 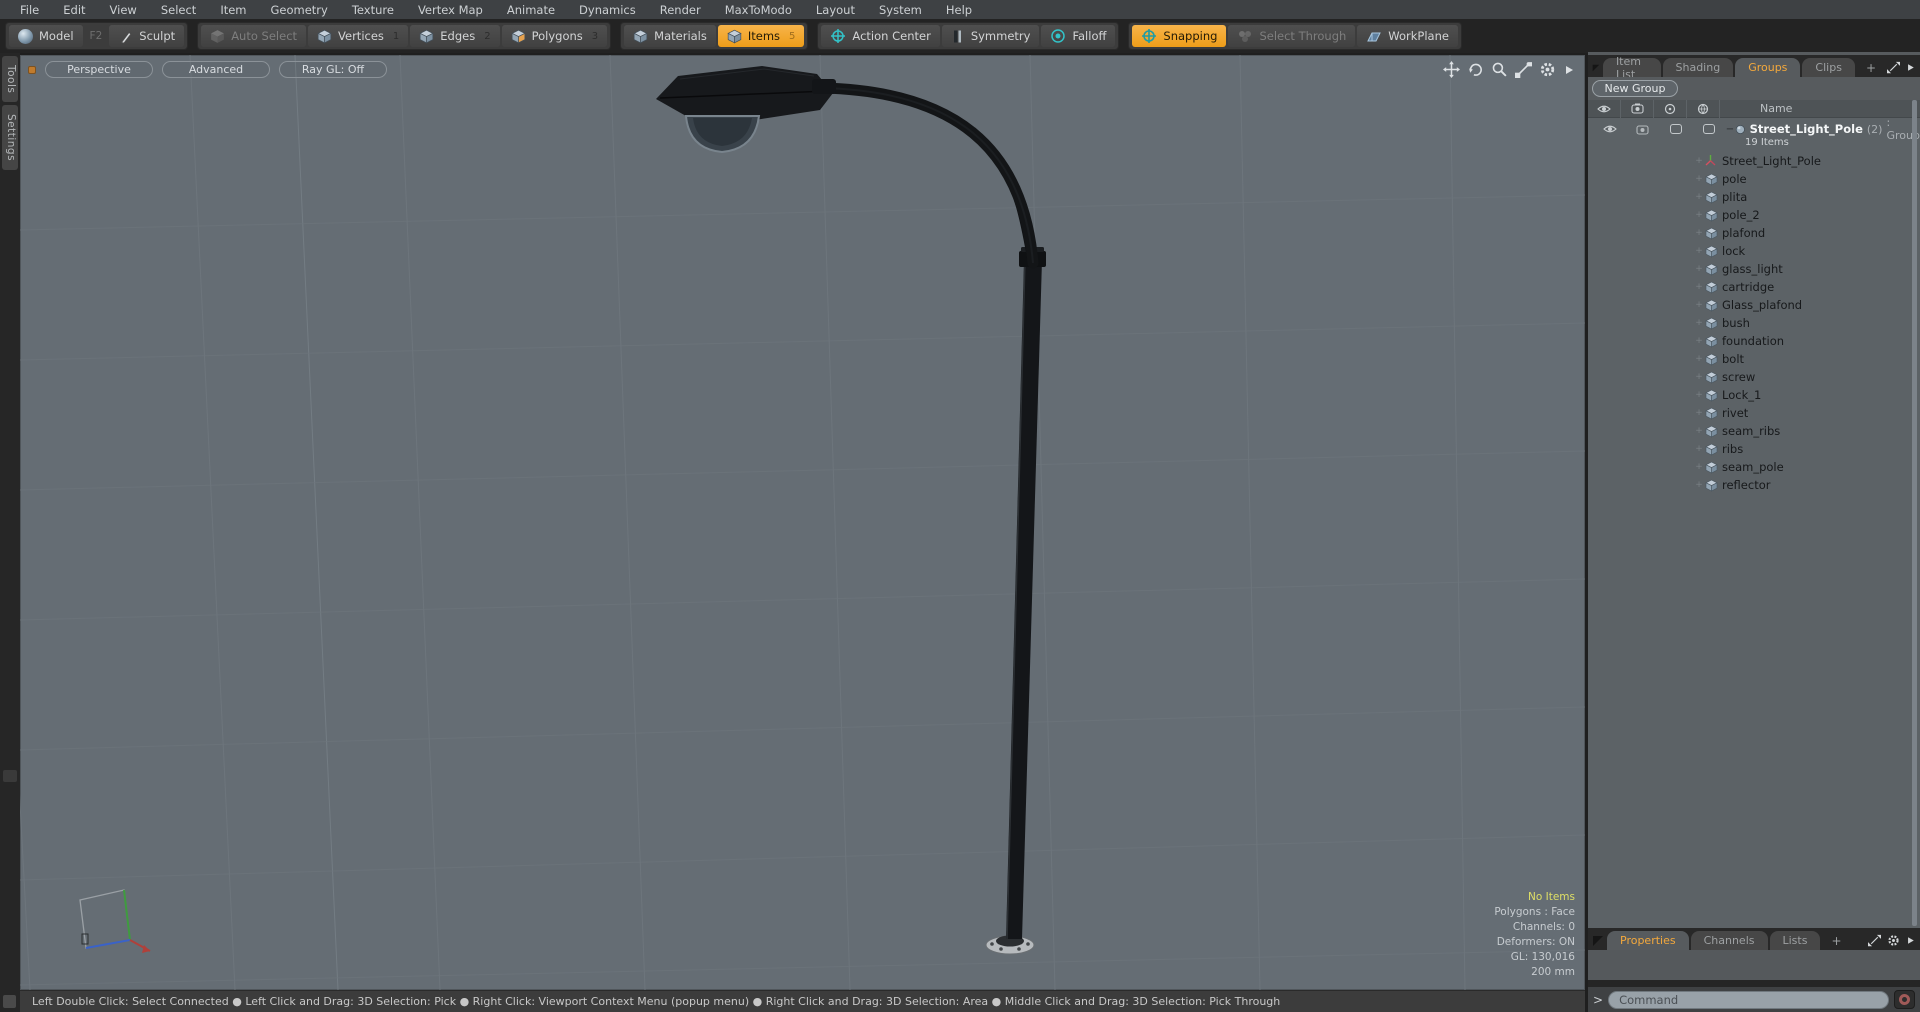 I want to click on solo-column-header, so click(x=1703, y=108).